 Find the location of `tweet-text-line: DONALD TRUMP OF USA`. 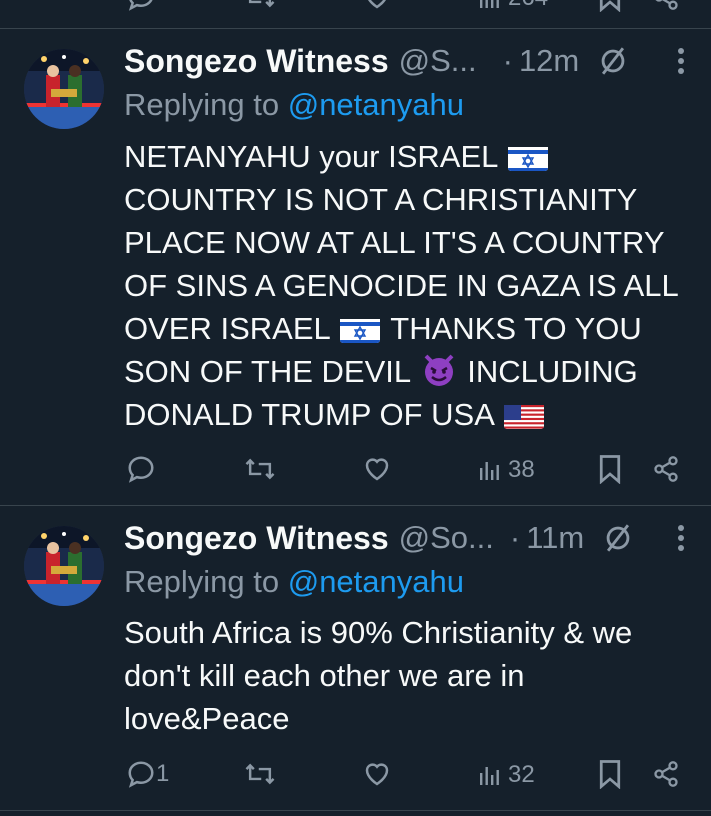

tweet-text-line: DONALD TRUMP OF USA is located at coordinates (309, 414).